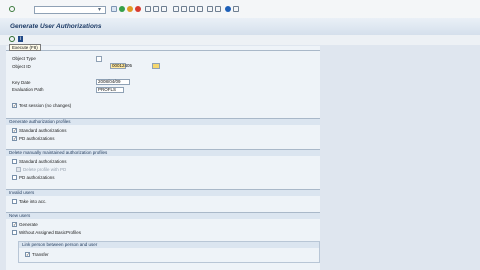  I want to click on value-help-icon, so click(156, 66).